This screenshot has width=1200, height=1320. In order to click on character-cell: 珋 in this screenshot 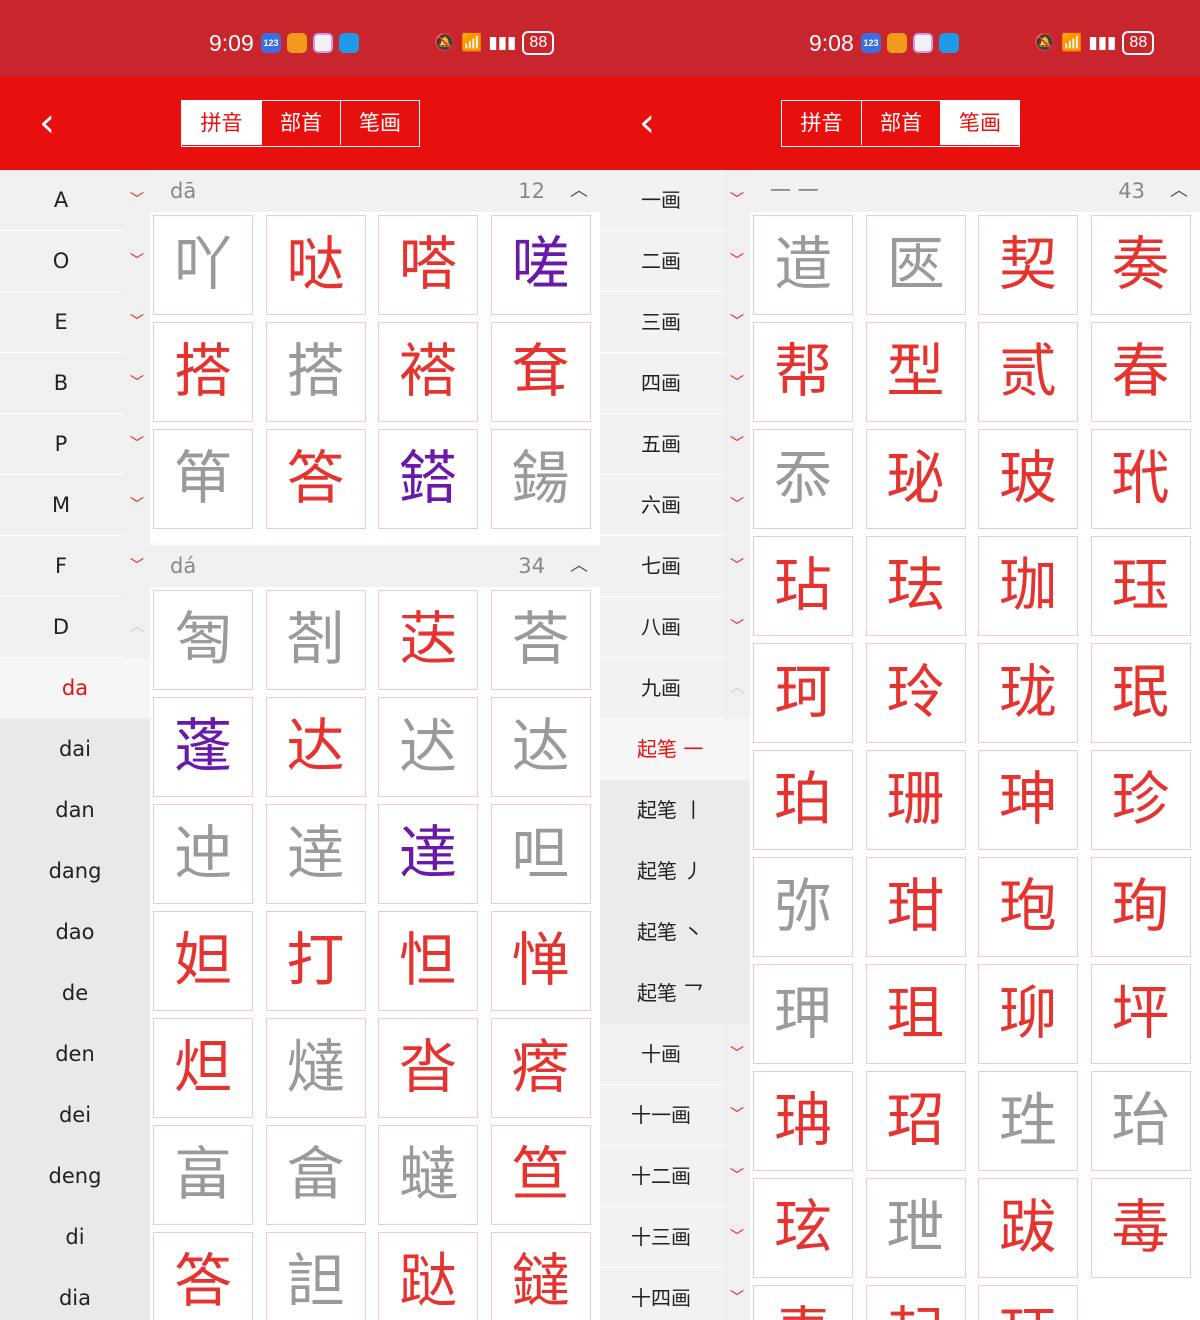, I will do `click(1028, 1014)`.